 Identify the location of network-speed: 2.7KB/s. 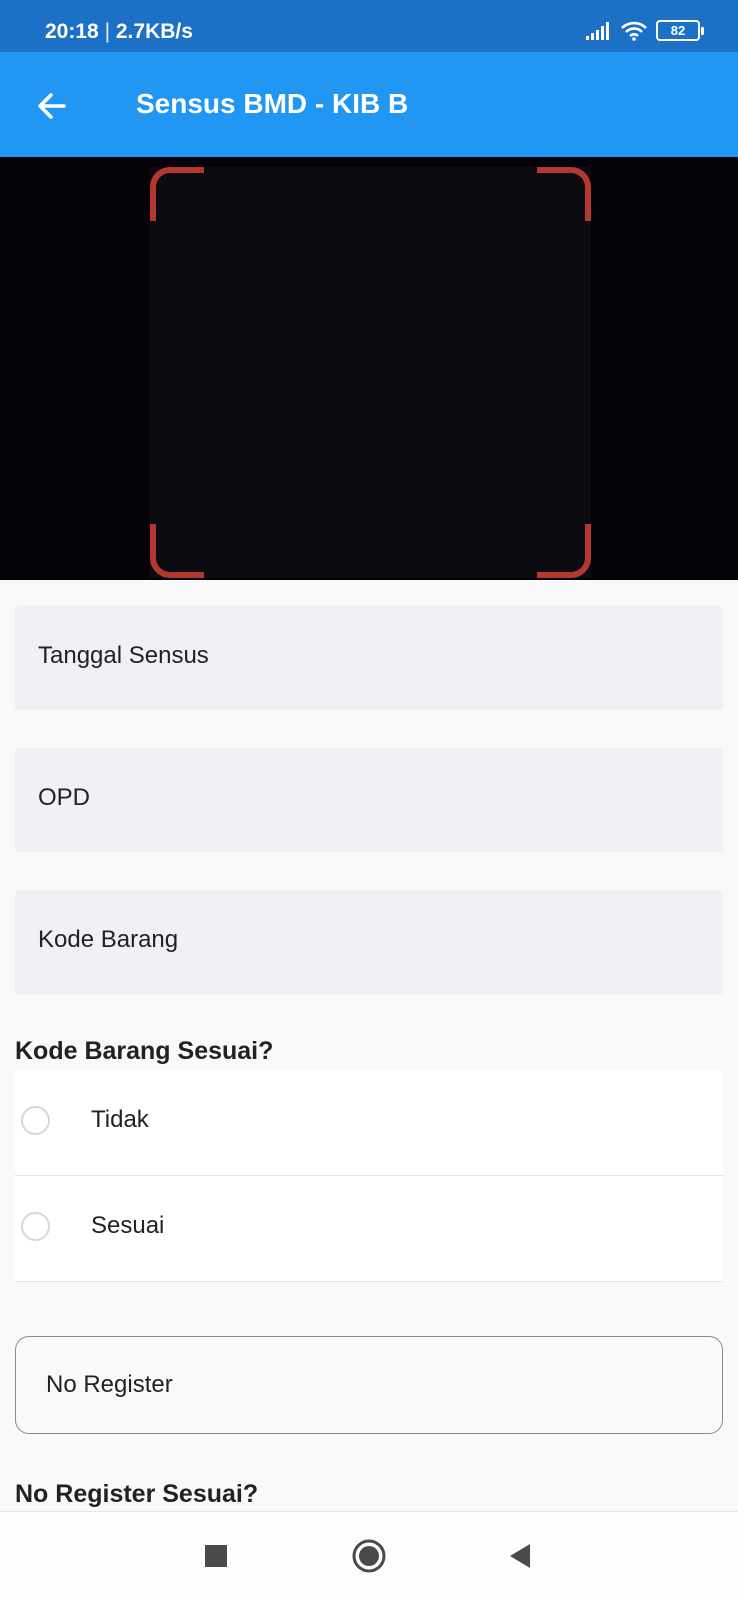
(154, 31).